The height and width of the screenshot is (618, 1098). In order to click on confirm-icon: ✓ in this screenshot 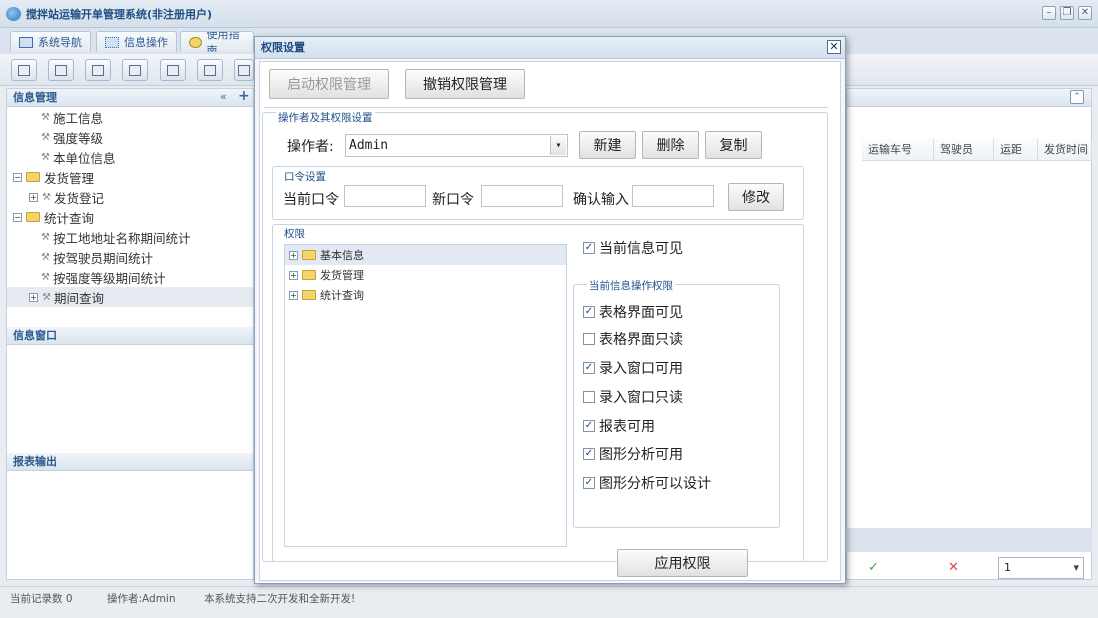, I will do `click(873, 567)`.